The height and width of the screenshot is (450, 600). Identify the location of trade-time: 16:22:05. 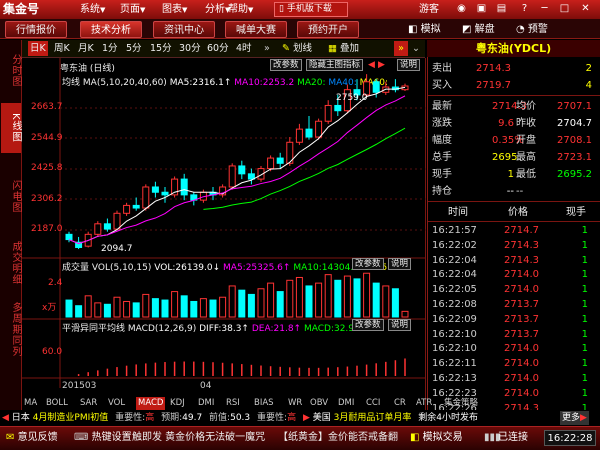
(454, 290).